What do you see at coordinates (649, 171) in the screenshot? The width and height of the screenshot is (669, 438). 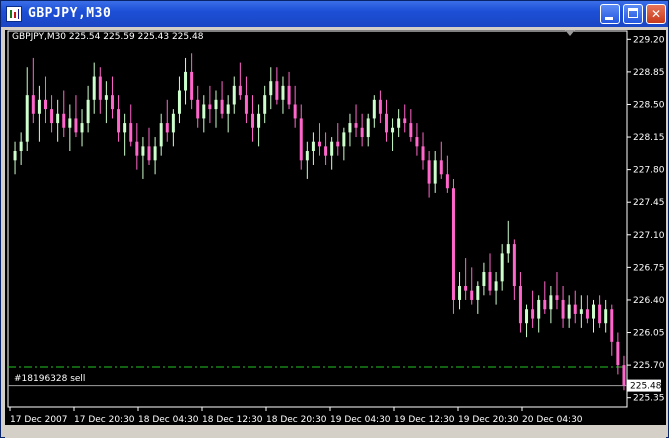 I see `y-tick-label: 227.80` at bounding box center [649, 171].